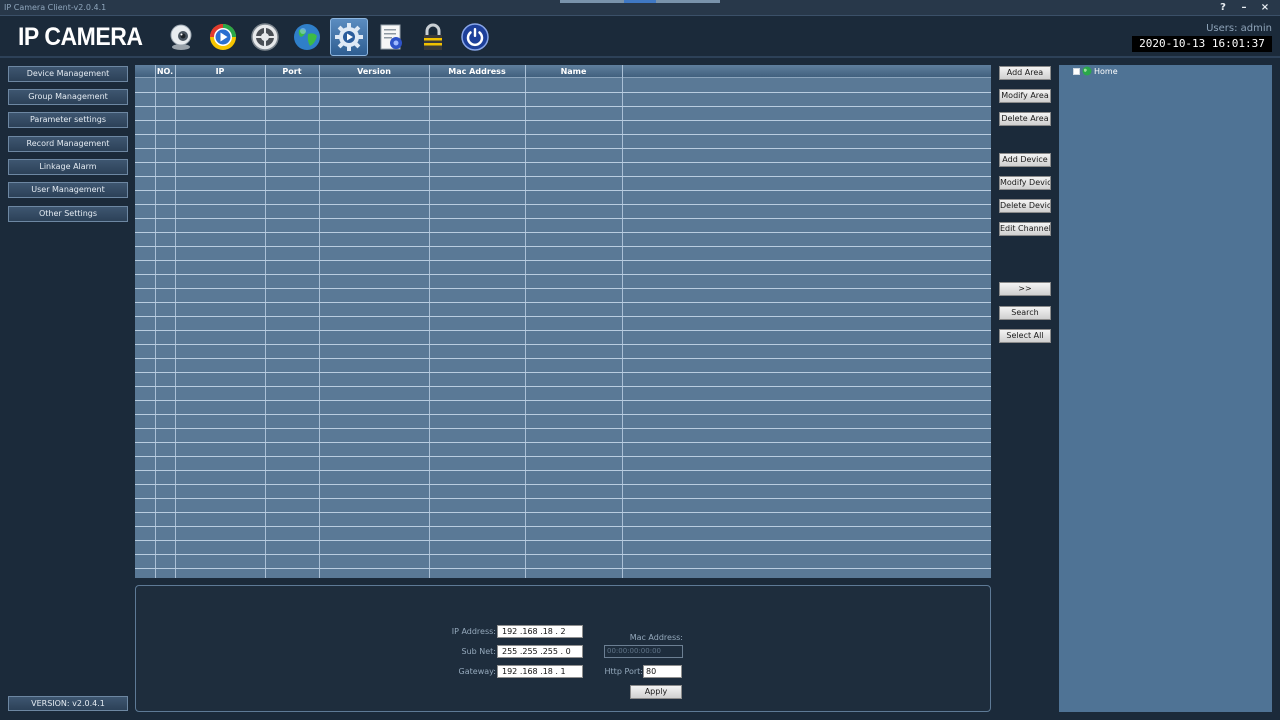  Describe the element at coordinates (573, 71) in the screenshot. I see `column-header-name: Name` at that location.